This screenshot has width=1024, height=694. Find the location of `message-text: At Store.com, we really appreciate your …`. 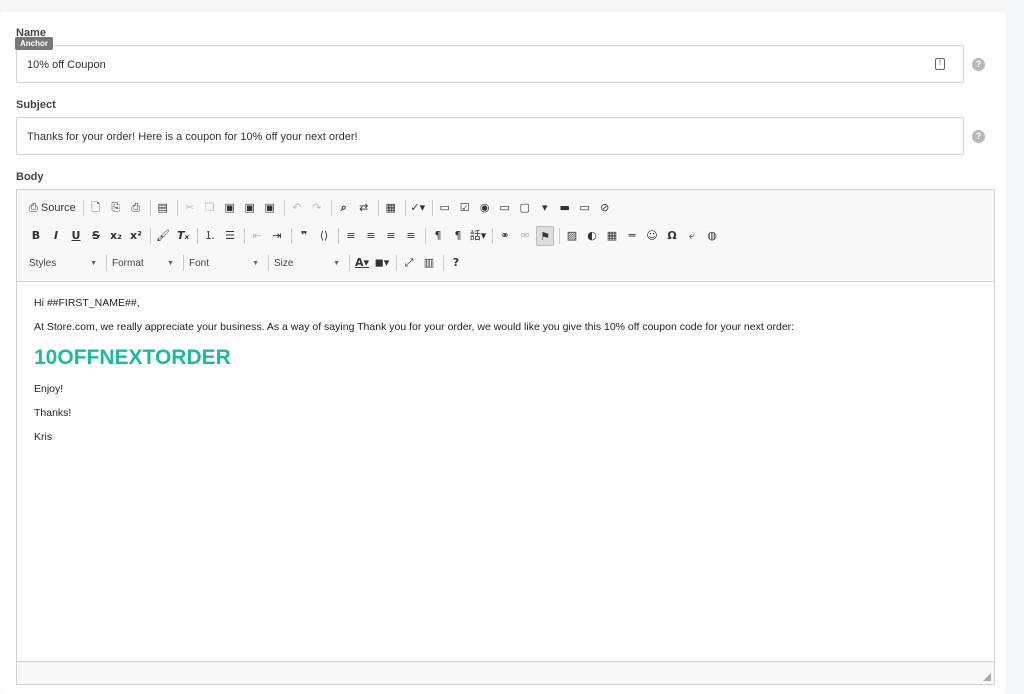

message-text: At Store.com, we really appreciate your … is located at coordinates (414, 327).